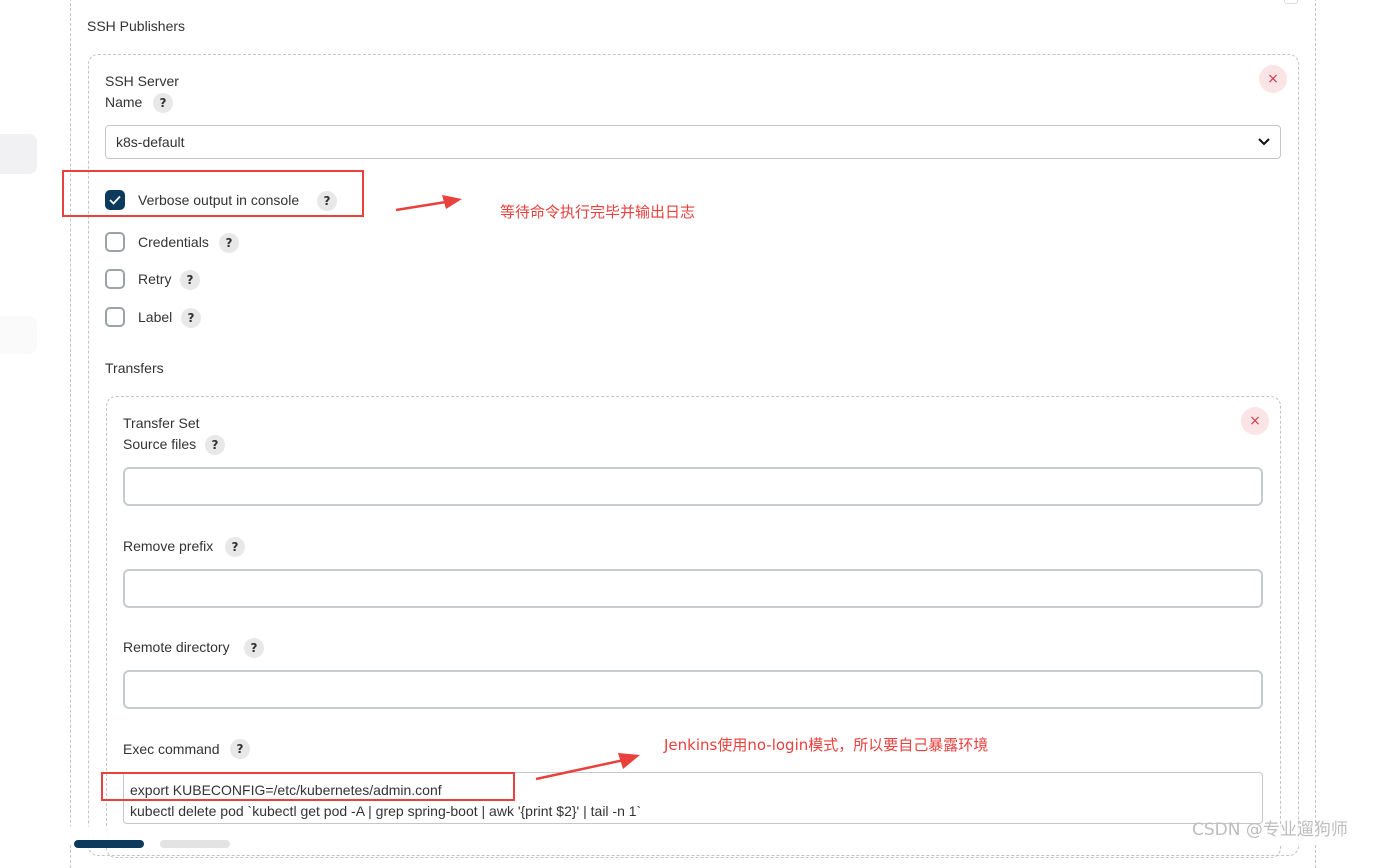 The height and width of the screenshot is (868, 1379). What do you see at coordinates (693, 588) in the screenshot?
I see `remove-prefix-input` at bounding box center [693, 588].